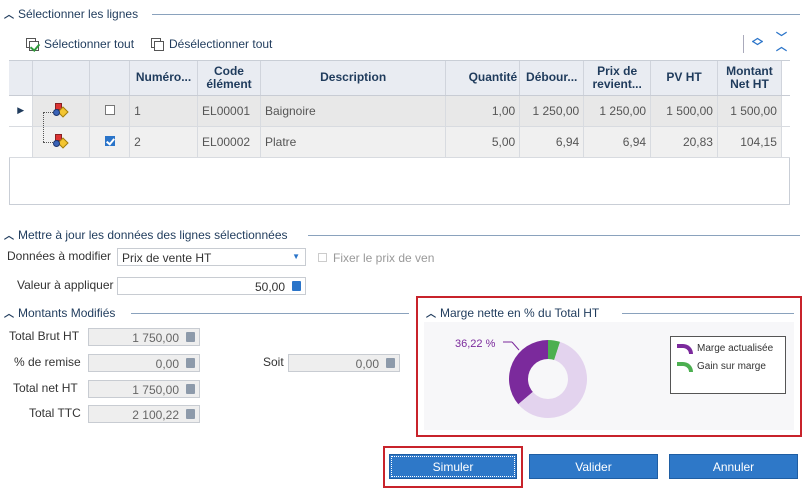  Describe the element at coordinates (353, 78) in the screenshot. I see `col-description: Description` at that location.